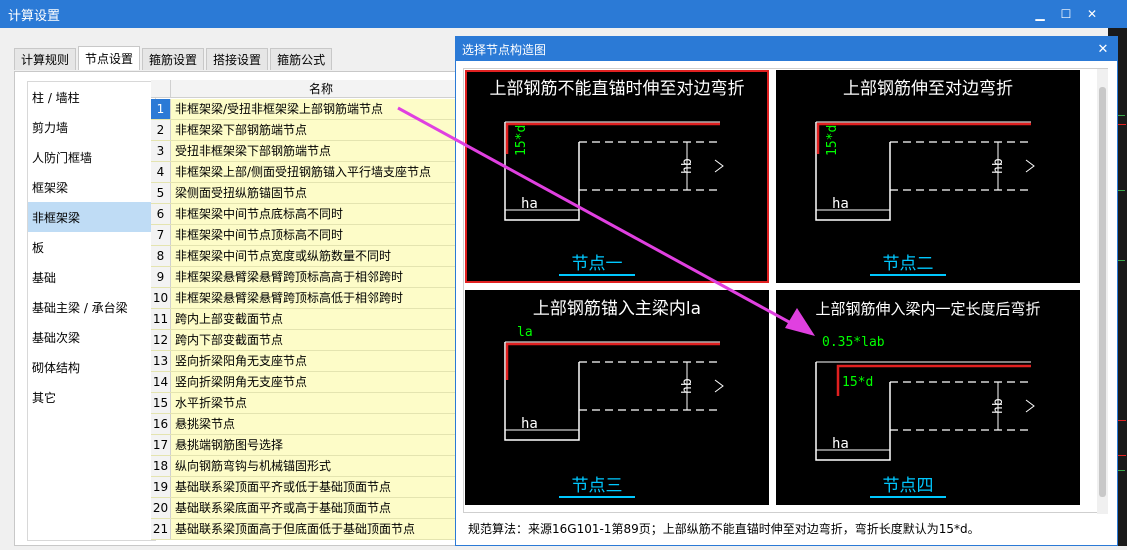 The image size is (1127, 550). I want to click on table-row: 12 跨内下部变截面节点, so click(311, 340).